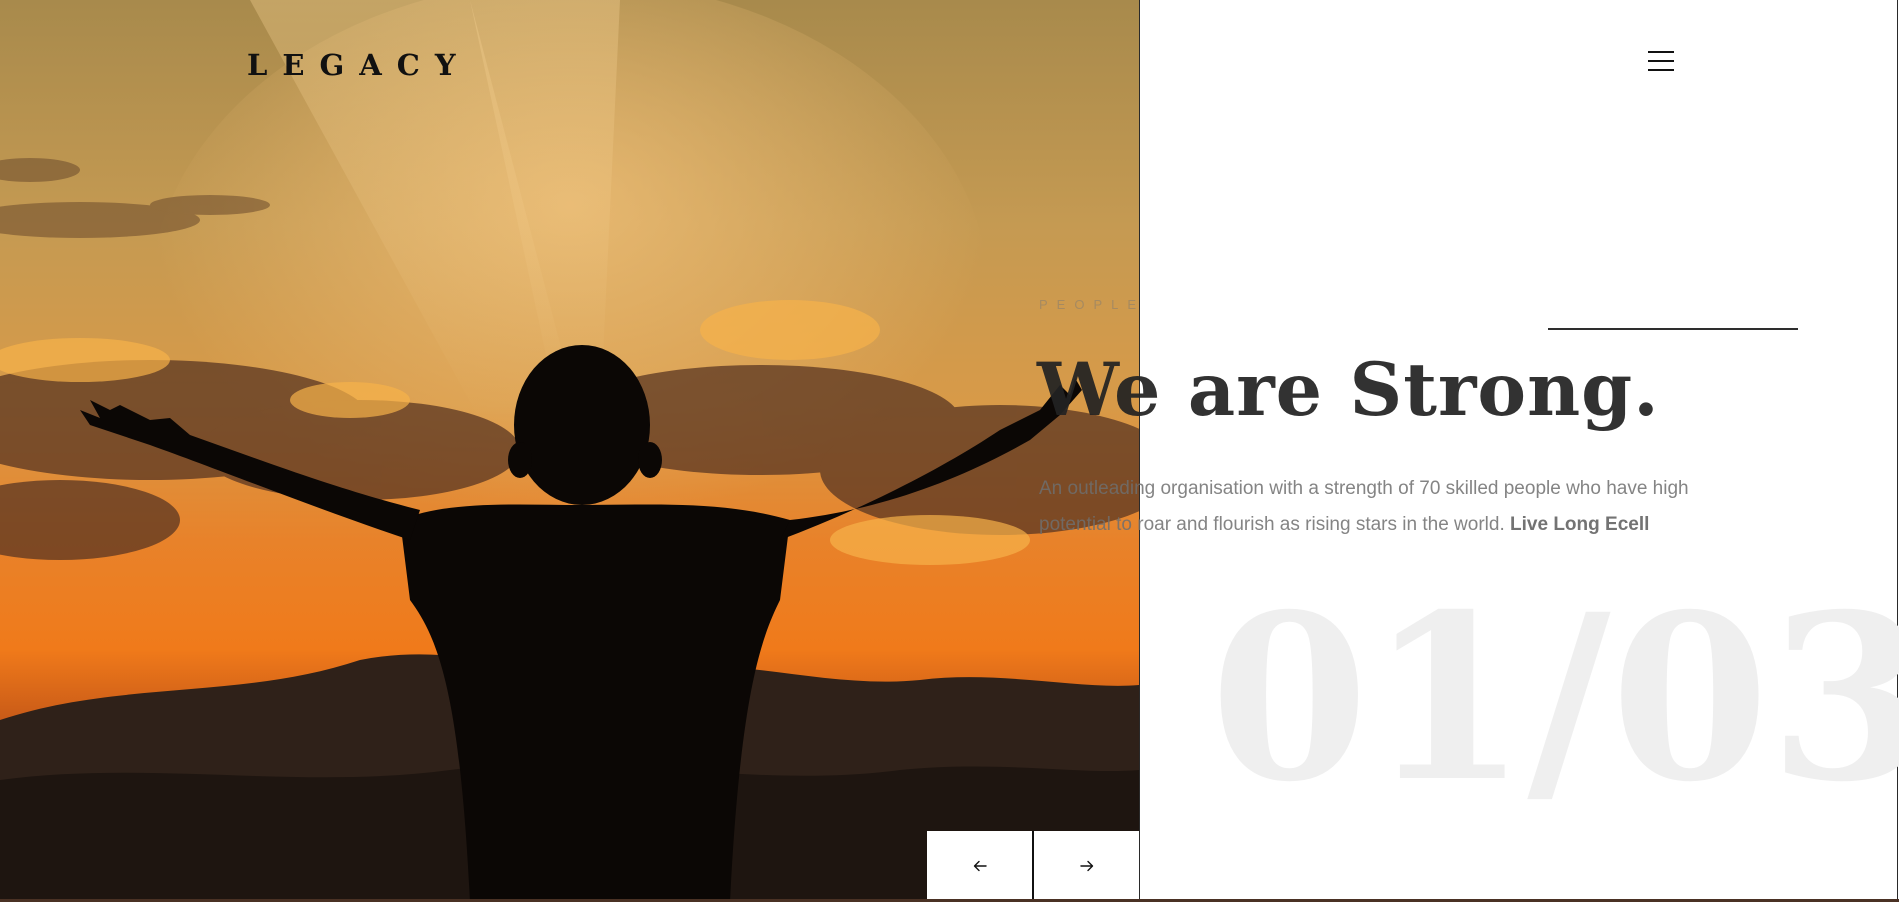 The image size is (1899, 902). I want to click on prev-slide-button, so click(979, 865).